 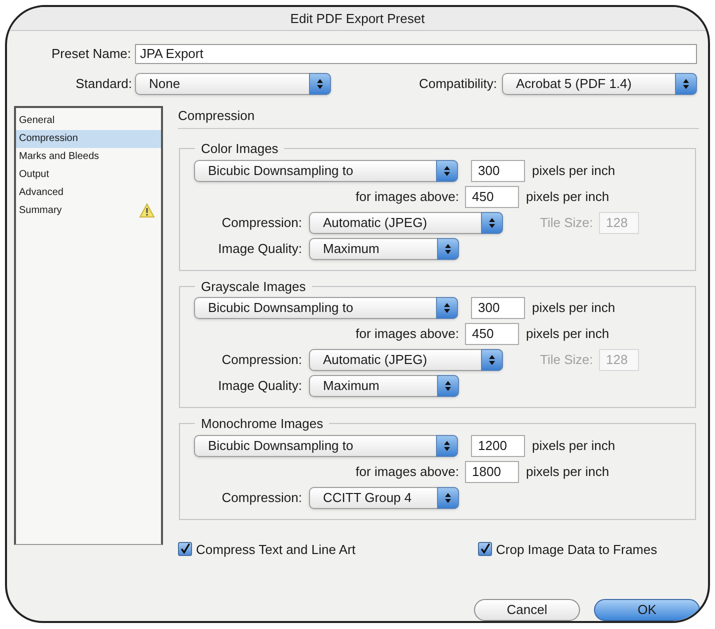 I want to click on compatibility-popup: Acrobat 5 (PDF 1.4), so click(x=599, y=83).